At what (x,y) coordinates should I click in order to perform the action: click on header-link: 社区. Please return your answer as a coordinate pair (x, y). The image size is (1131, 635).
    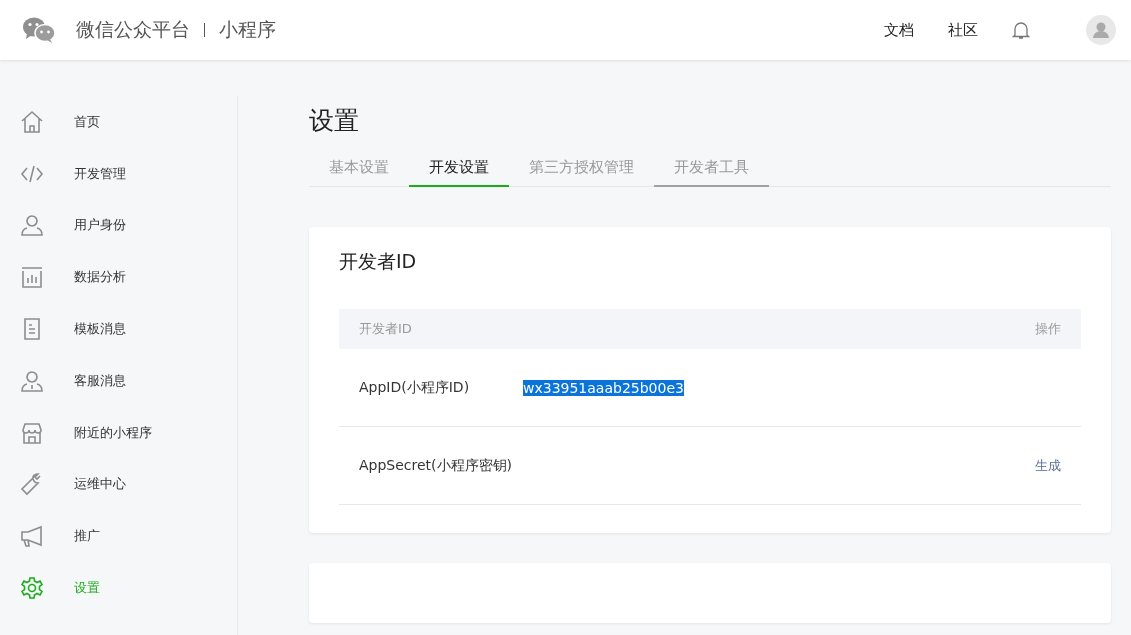
    Looking at the image, I should click on (963, 30).